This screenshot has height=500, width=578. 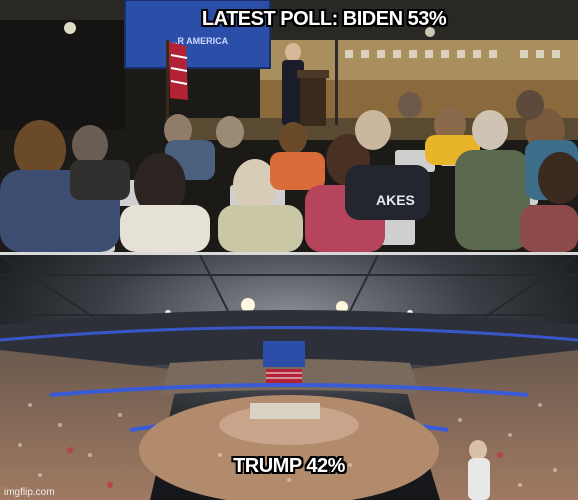 I want to click on watermark: imgflip.com, so click(x=29, y=492).